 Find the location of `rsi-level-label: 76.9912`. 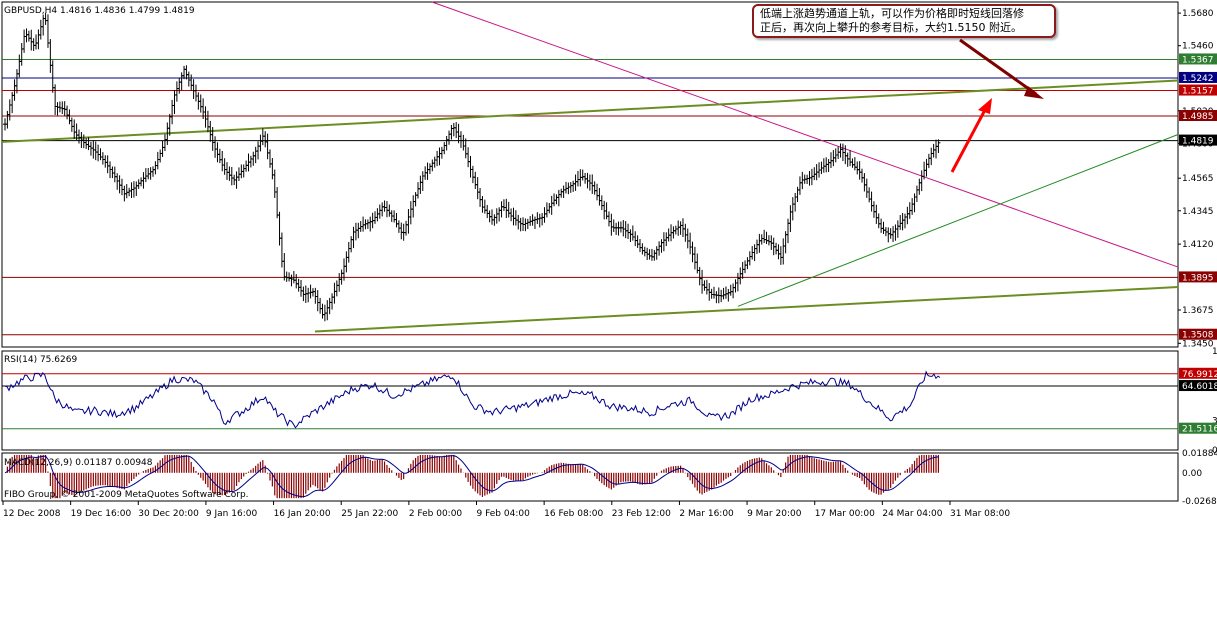

rsi-level-label: 76.9912 is located at coordinates (1199, 375).